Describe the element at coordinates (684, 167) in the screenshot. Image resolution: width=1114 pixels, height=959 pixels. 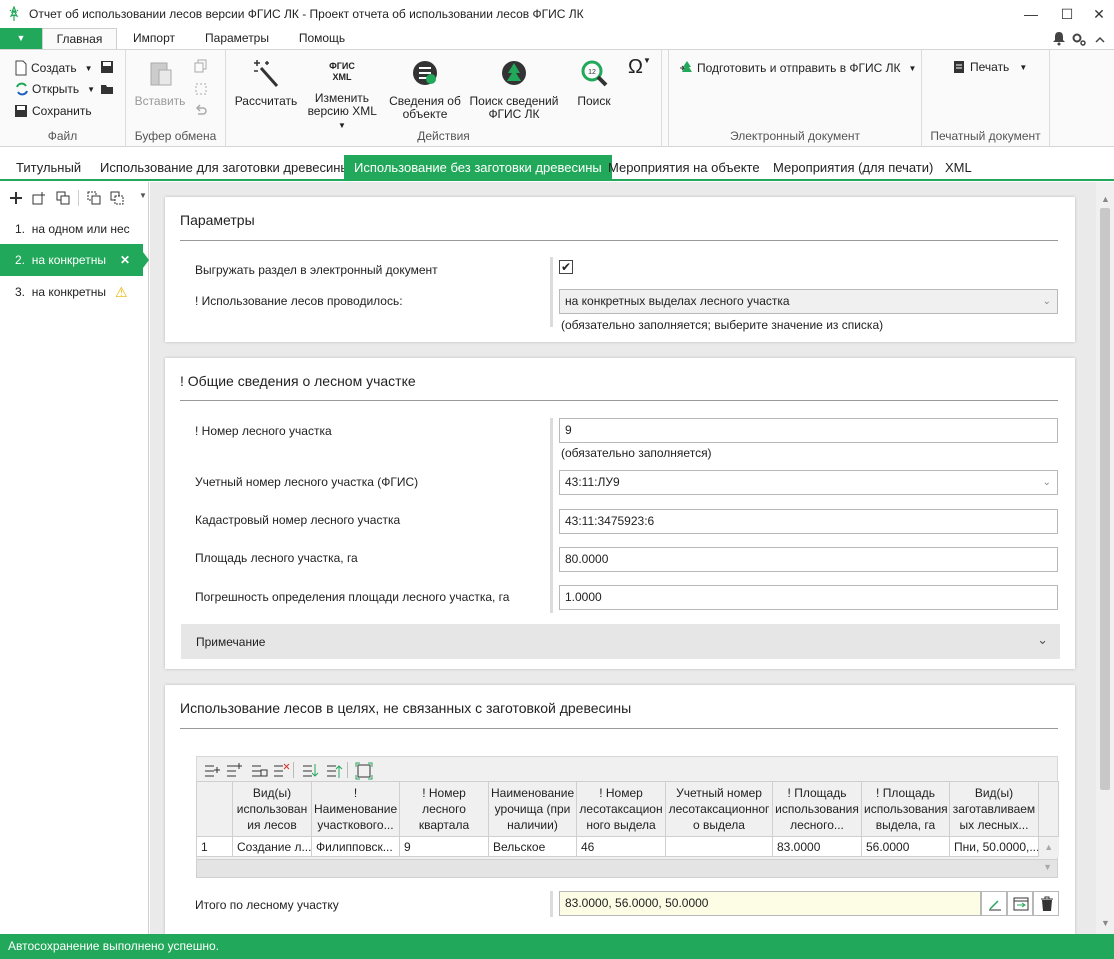
I see `tab-object-activities: Мероприятия на объекте` at that location.